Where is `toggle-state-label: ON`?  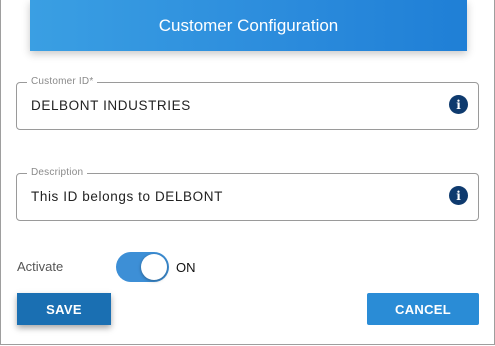
toggle-state-label: ON is located at coordinates (186, 267).